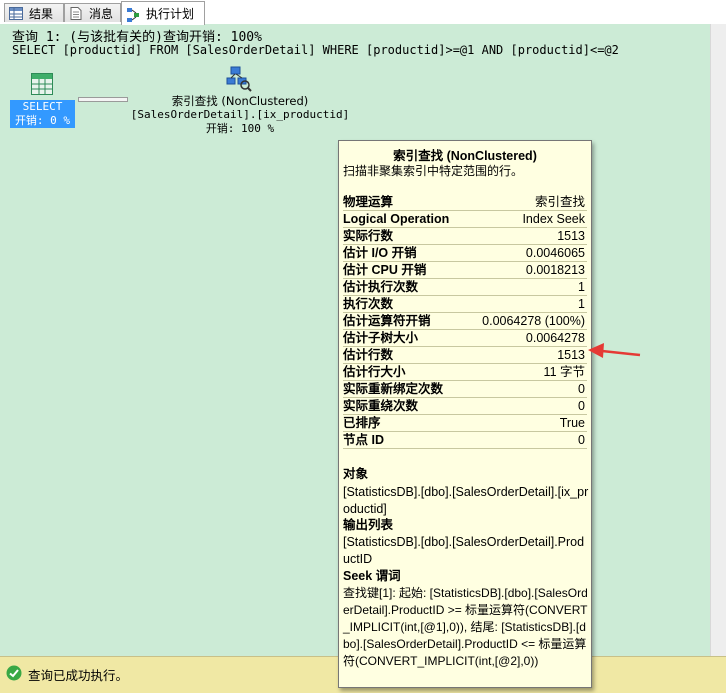 This screenshot has height=693, width=726. I want to click on property-key: 实际重绕次数, so click(381, 406).